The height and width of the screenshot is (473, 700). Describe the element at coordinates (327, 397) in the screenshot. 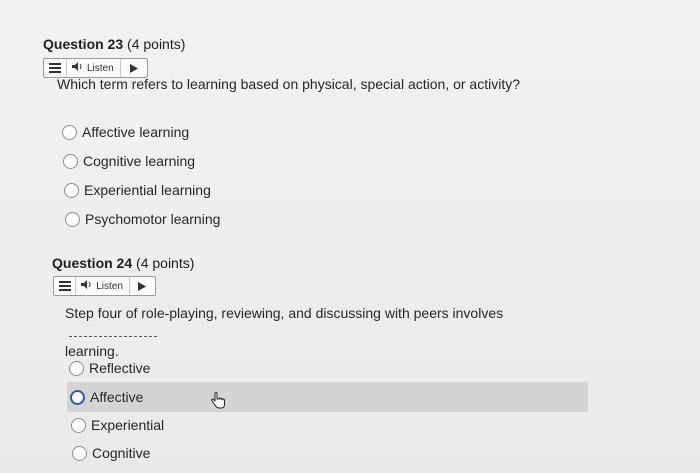

I see `option-affective: Affective` at that location.